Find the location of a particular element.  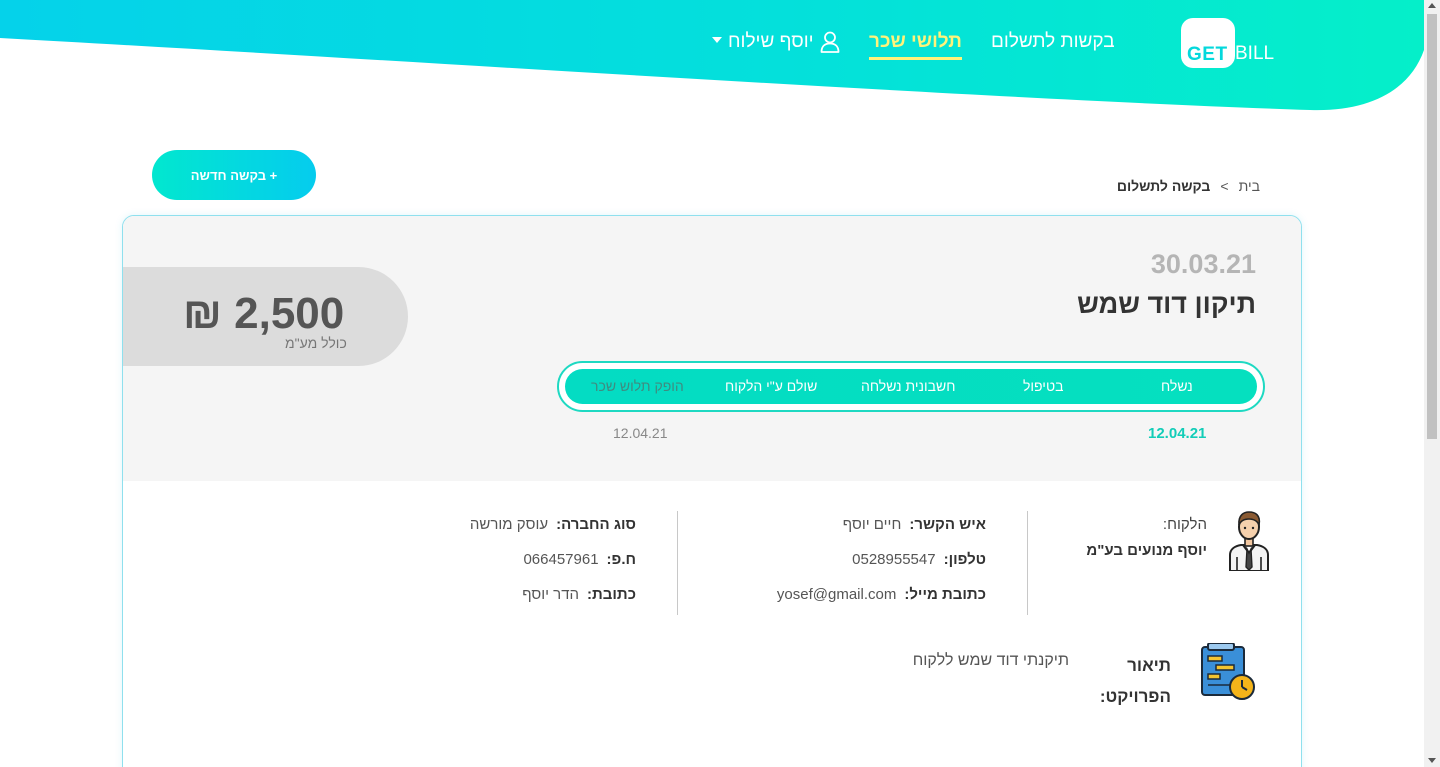

price-badge: 2,500 ₪ כולל מע"מ is located at coordinates (265, 316).